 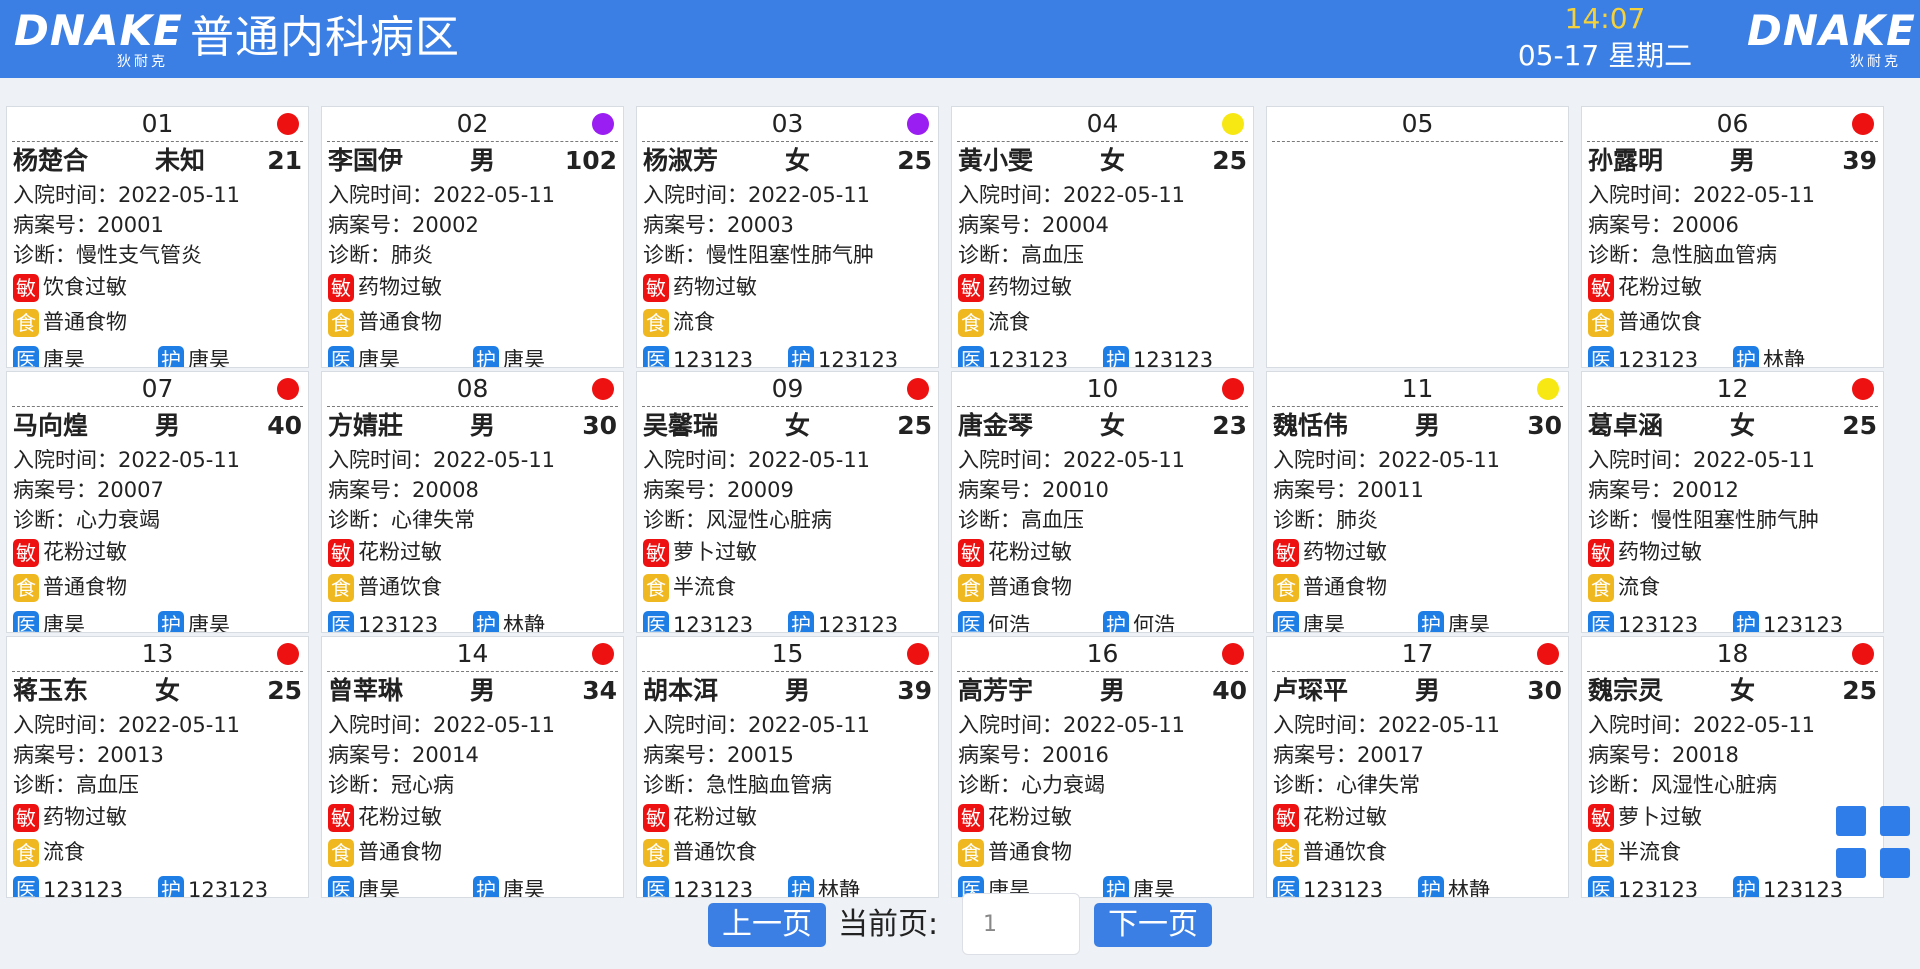 What do you see at coordinates (1658, 358) in the screenshot?
I see `doctor-name: 123123` at bounding box center [1658, 358].